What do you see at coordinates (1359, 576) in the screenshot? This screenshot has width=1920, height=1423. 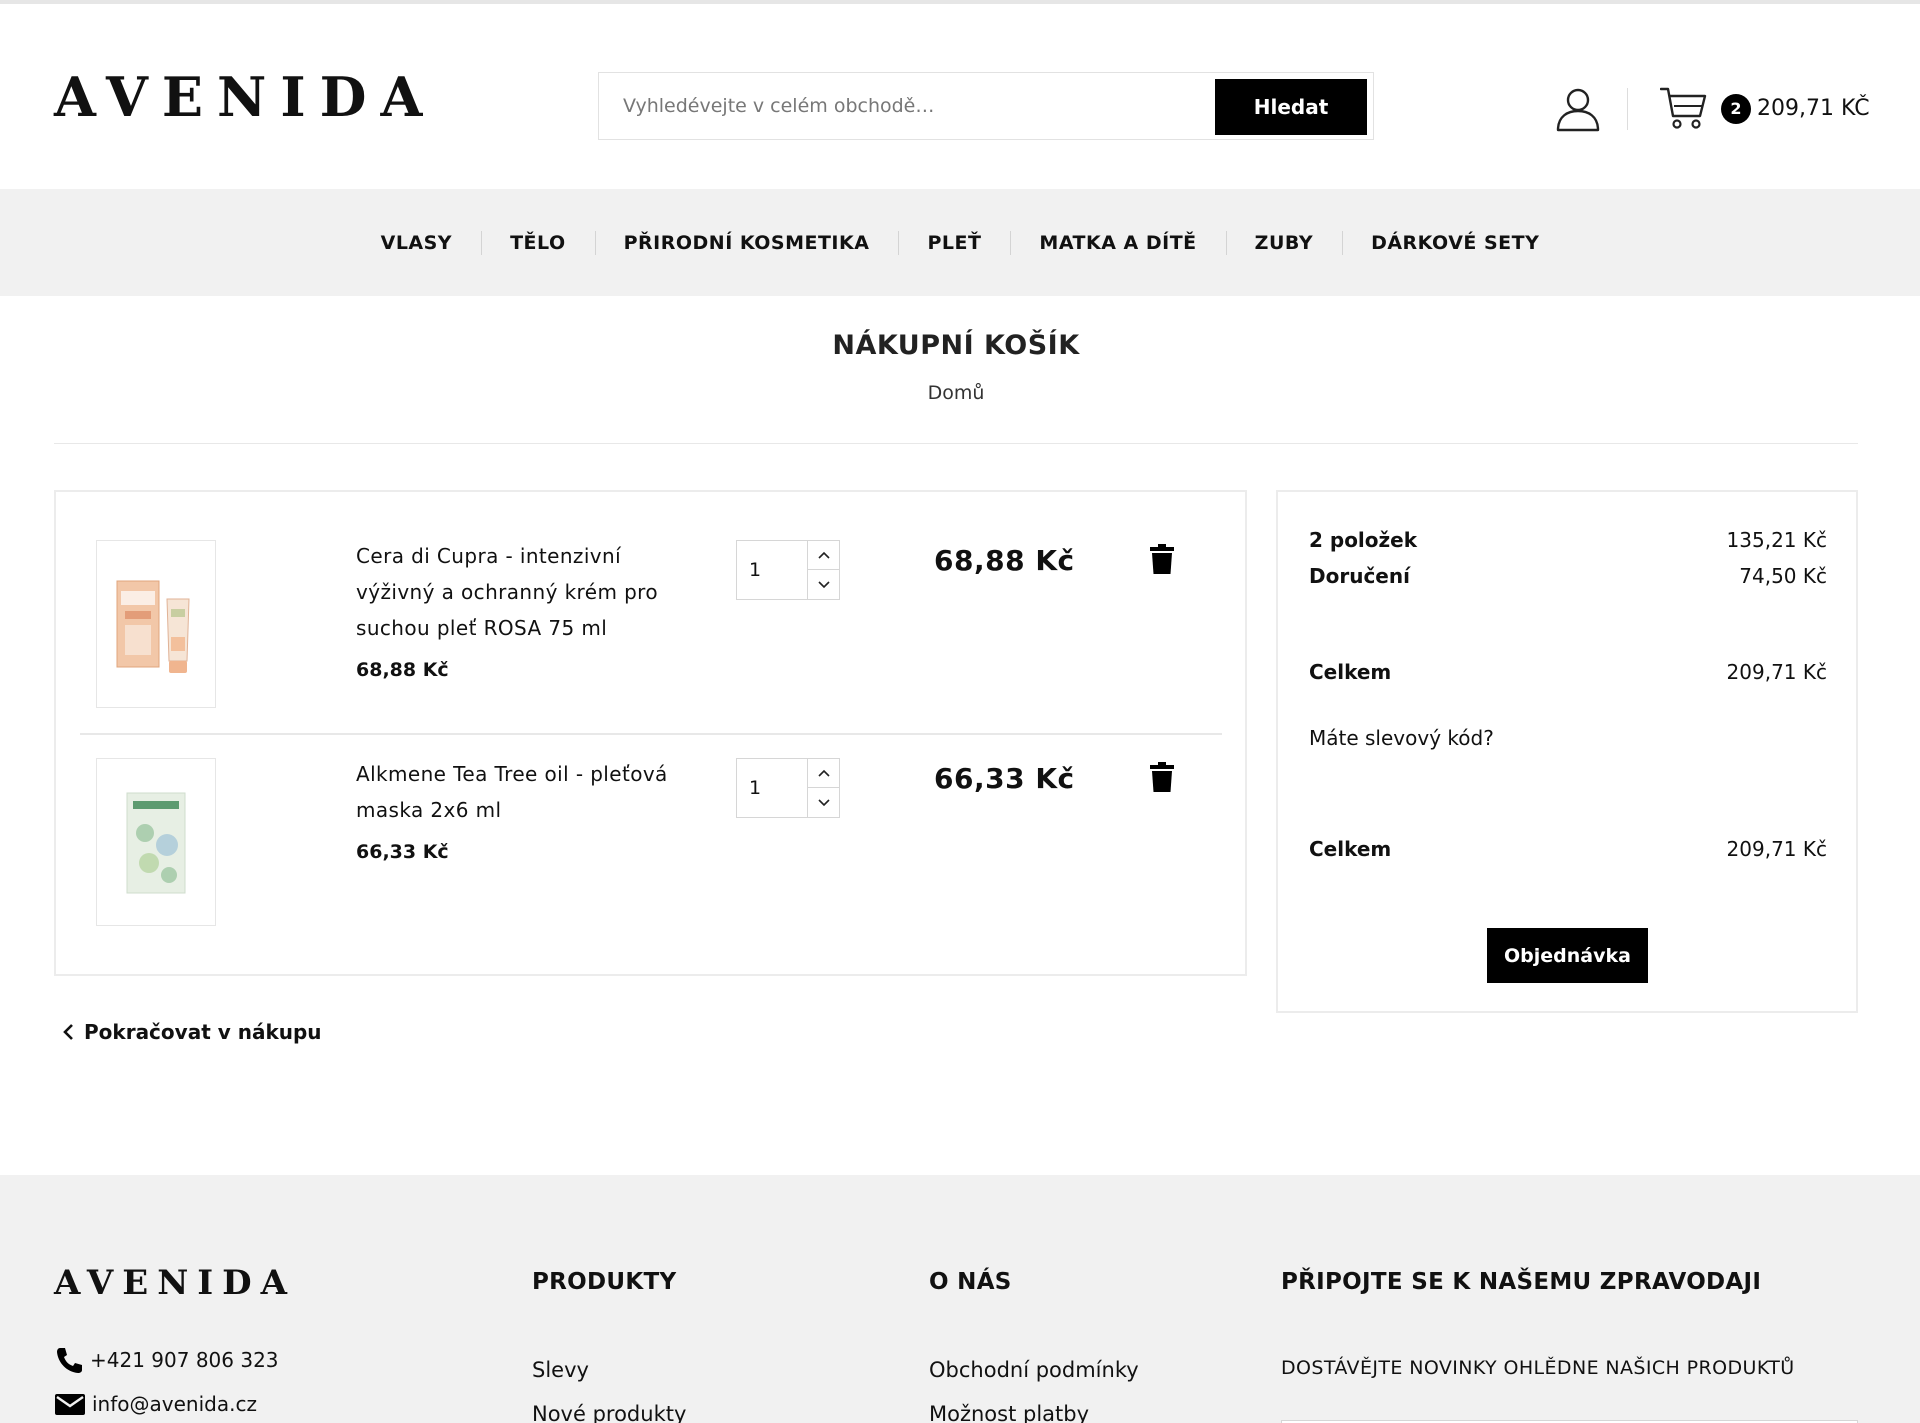 I see `summary-delivery-label: Doručení` at bounding box center [1359, 576].